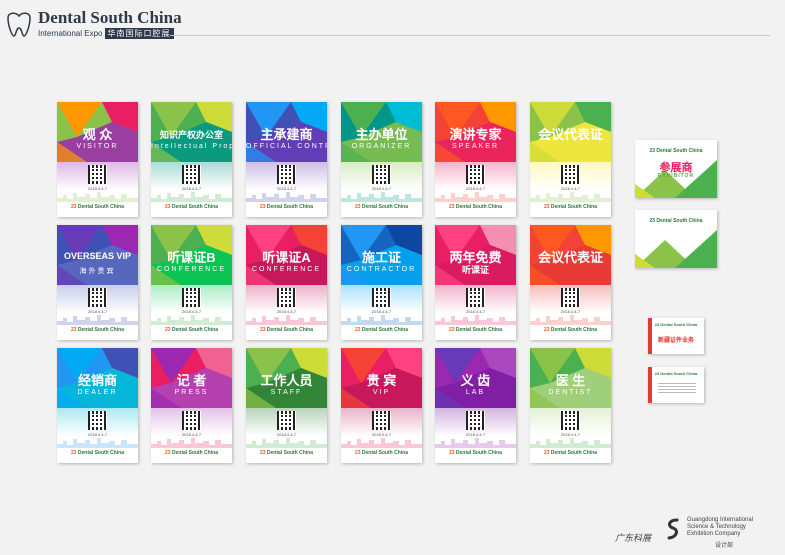  What do you see at coordinates (97, 380) in the screenshot?
I see `badge-title: 经销商` at bounding box center [97, 380].